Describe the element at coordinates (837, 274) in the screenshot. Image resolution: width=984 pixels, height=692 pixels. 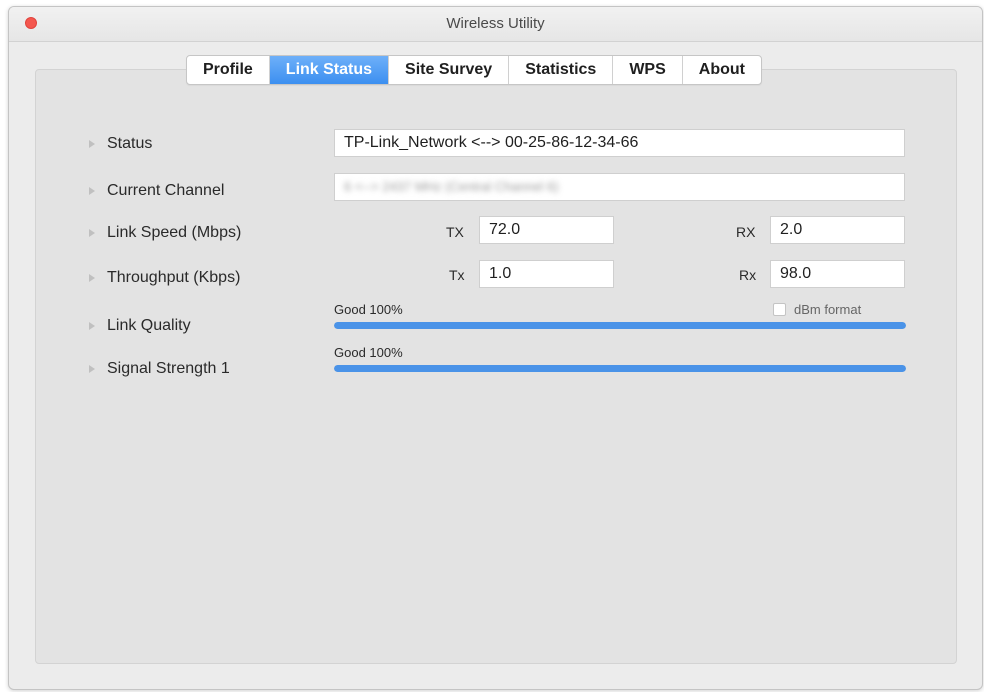
I see `throughput-rx-field: 98.0` at that location.